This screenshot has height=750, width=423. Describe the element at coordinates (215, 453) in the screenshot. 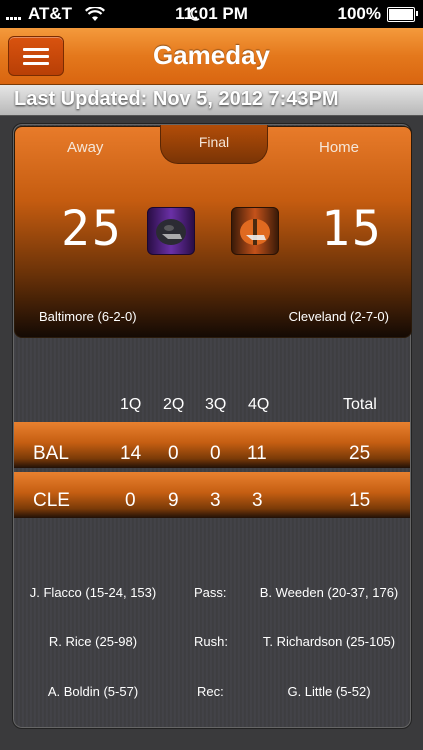

I see `row-q3: 0` at that location.